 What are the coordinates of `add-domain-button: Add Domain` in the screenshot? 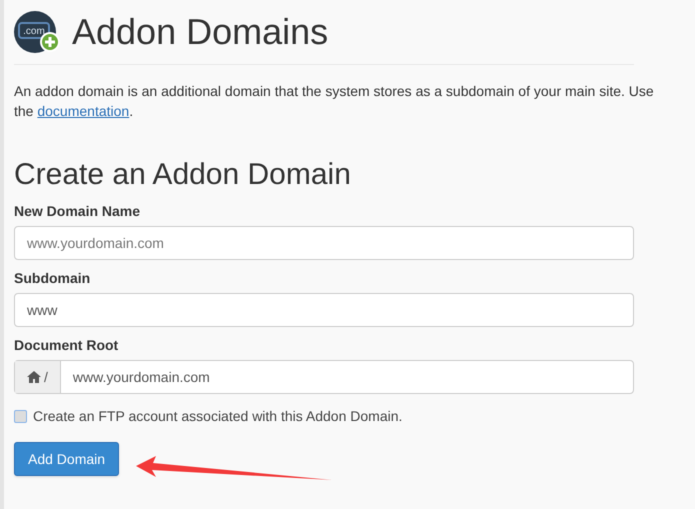 It's located at (67, 459).